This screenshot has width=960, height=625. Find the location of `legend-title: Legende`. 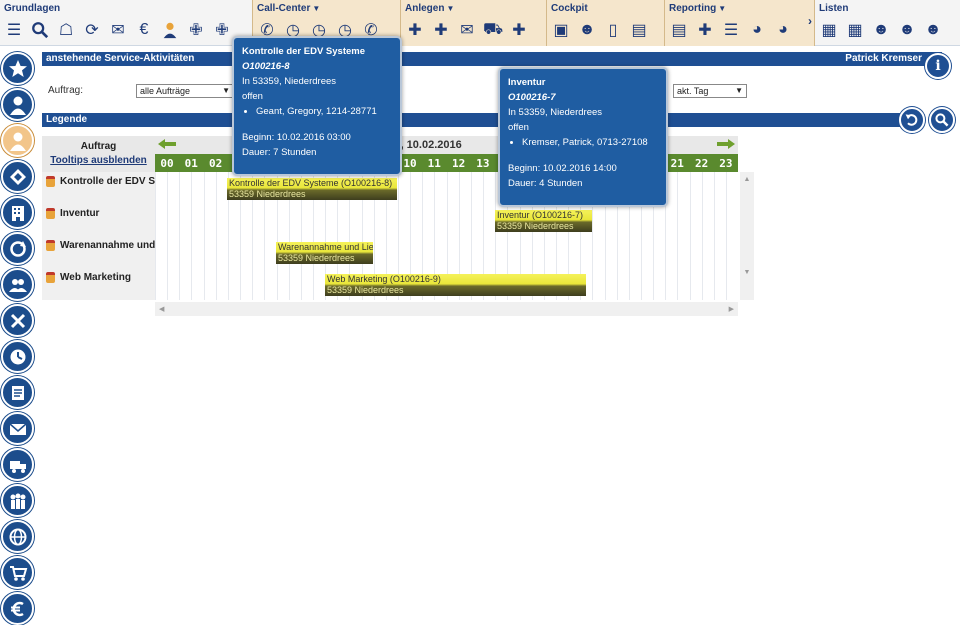

legend-title: Legende is located at coordinates (67, 119).